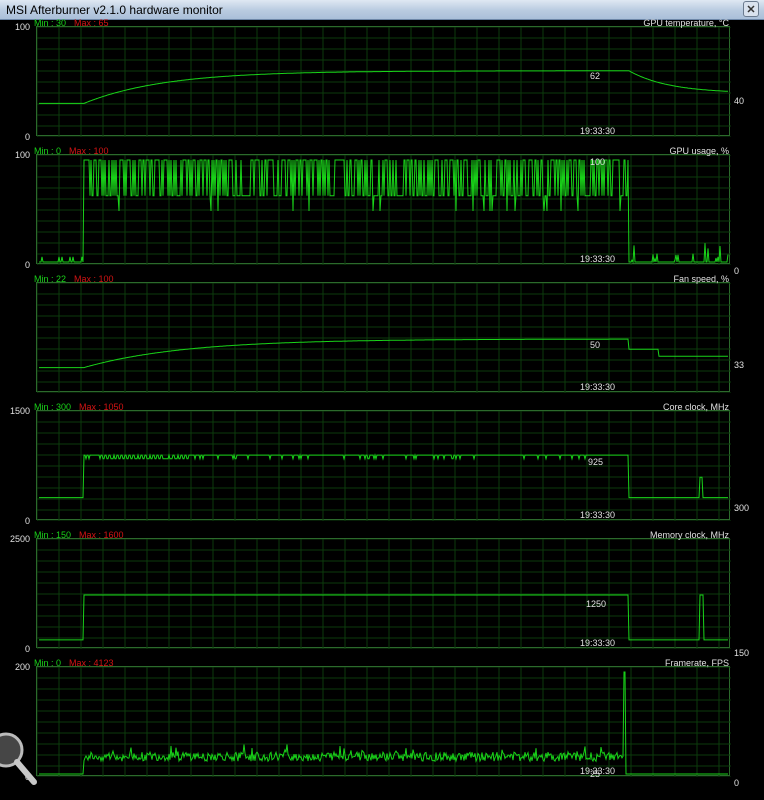  I want to click on min-label: Min : 300, so click(53, 407).